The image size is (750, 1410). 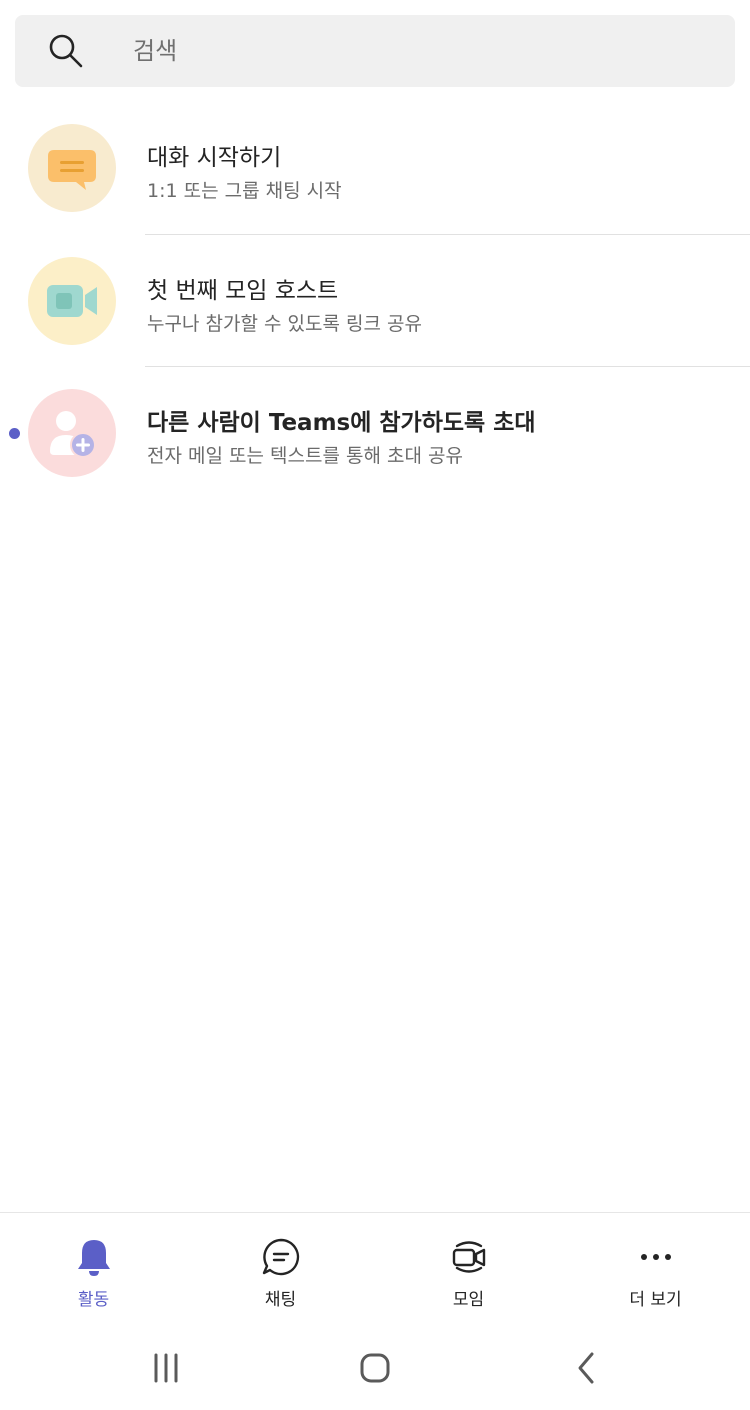 I want to click on search-bar: 검색, so click(x=375, y=51).